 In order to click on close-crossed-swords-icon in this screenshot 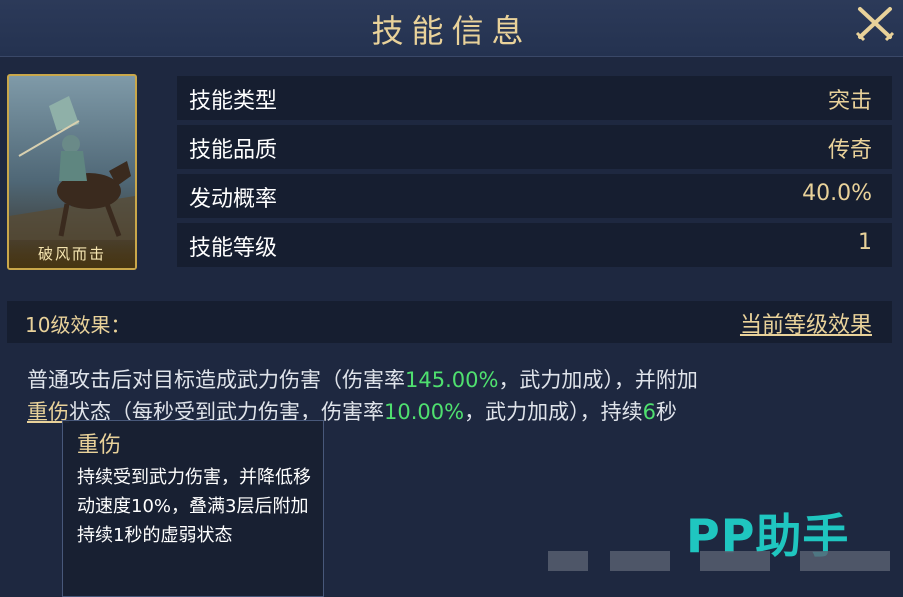, I will do `click(875, 24)`.